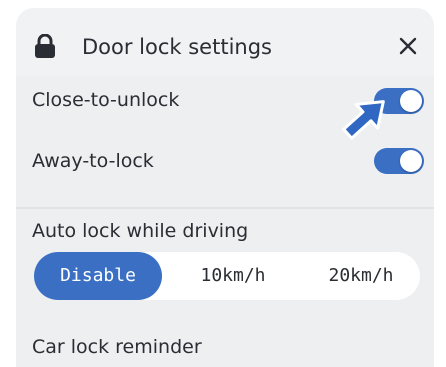 This screenshot has width=446, height=367. What do you see at coordinates (45, 46) in the screenshot?
I see `lock-icon` at bounding box center [45, 46].